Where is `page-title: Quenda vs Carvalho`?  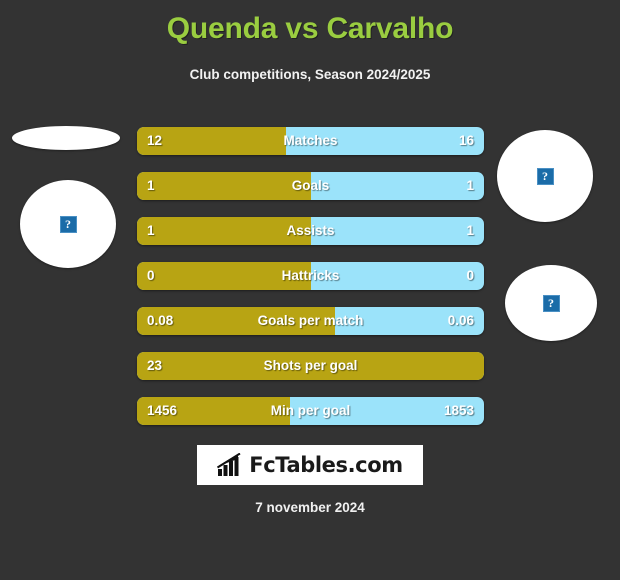 page-title: Quenda vs Carvalho is located at coordinates (310, 28).